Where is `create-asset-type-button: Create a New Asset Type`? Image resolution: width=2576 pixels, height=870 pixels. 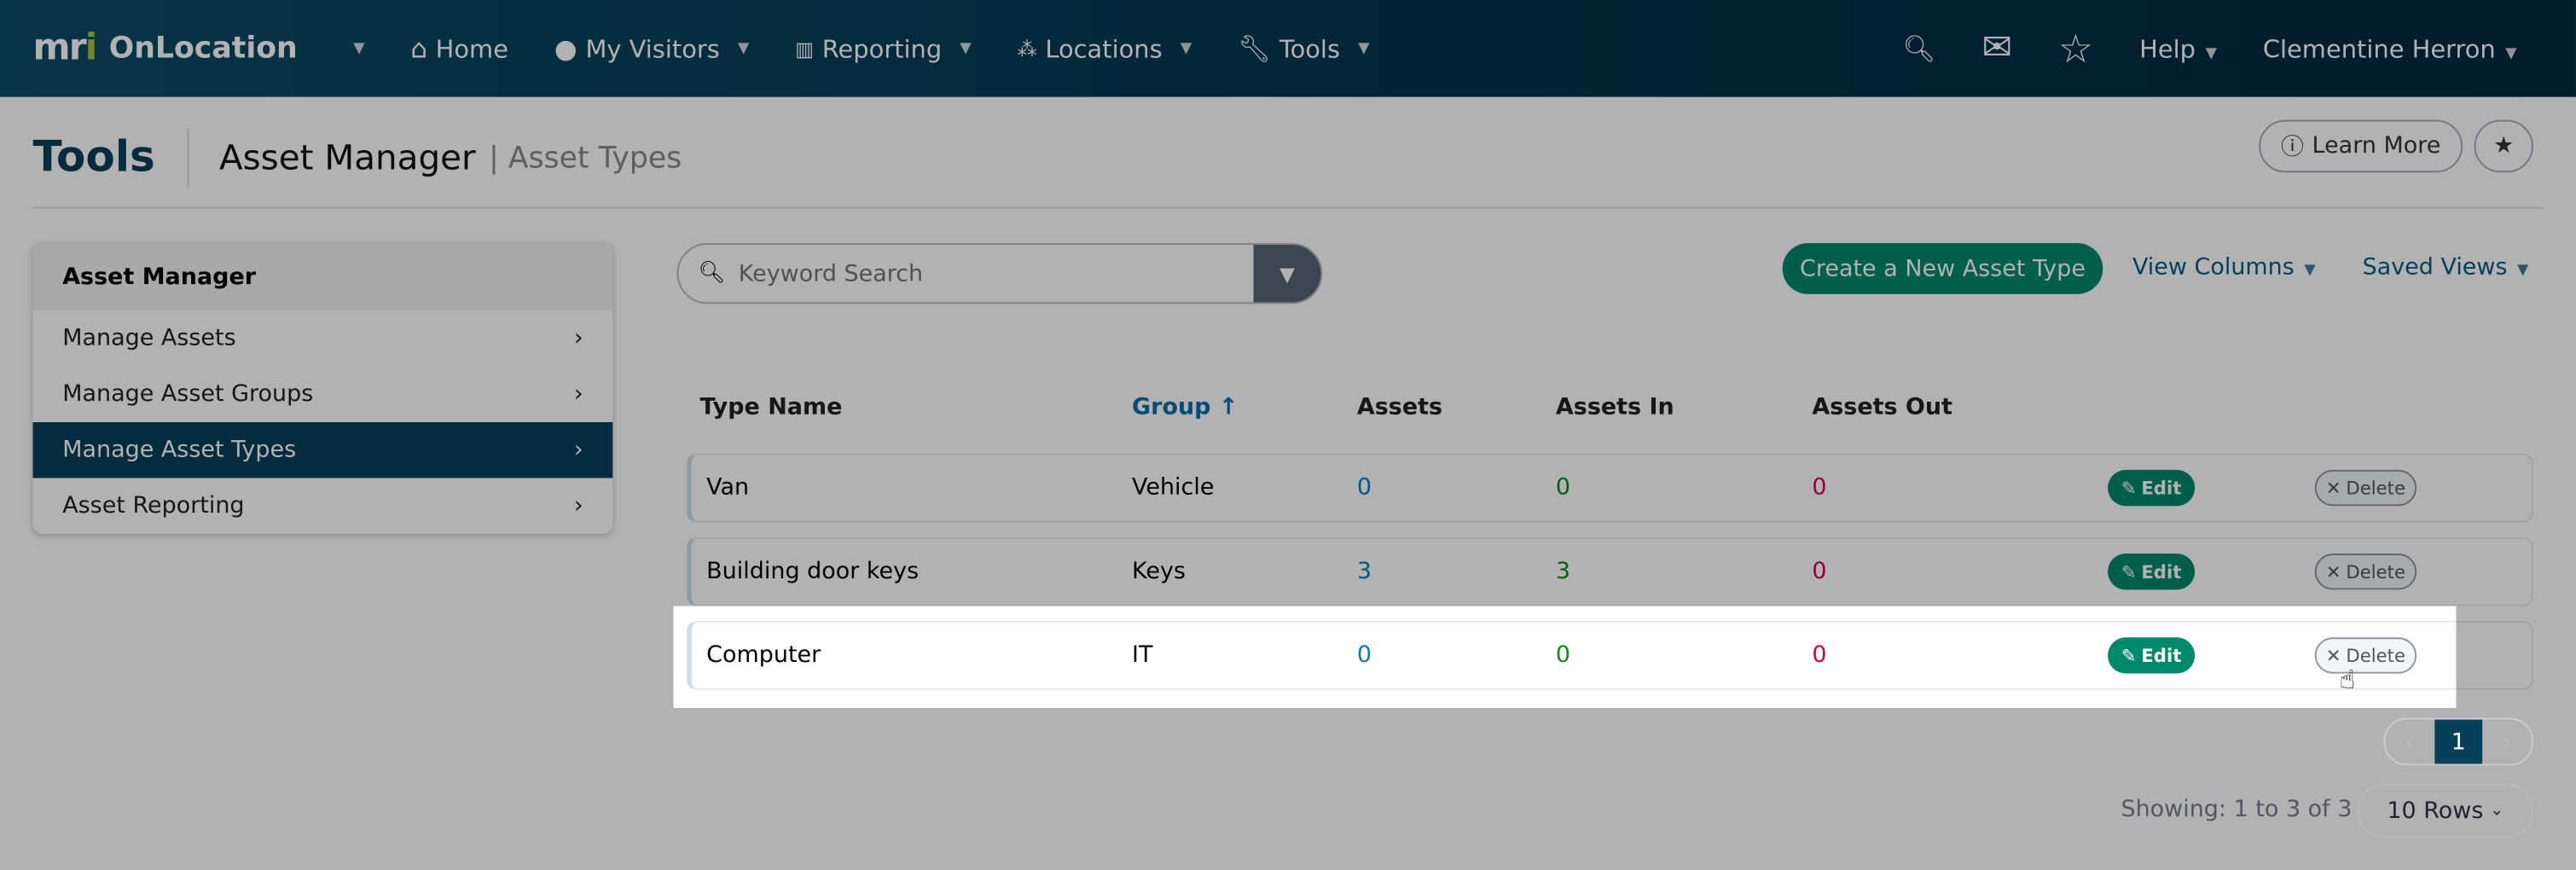
create-asset-type-button: Create a New Asset Type is located at coordinates (1942, 268).